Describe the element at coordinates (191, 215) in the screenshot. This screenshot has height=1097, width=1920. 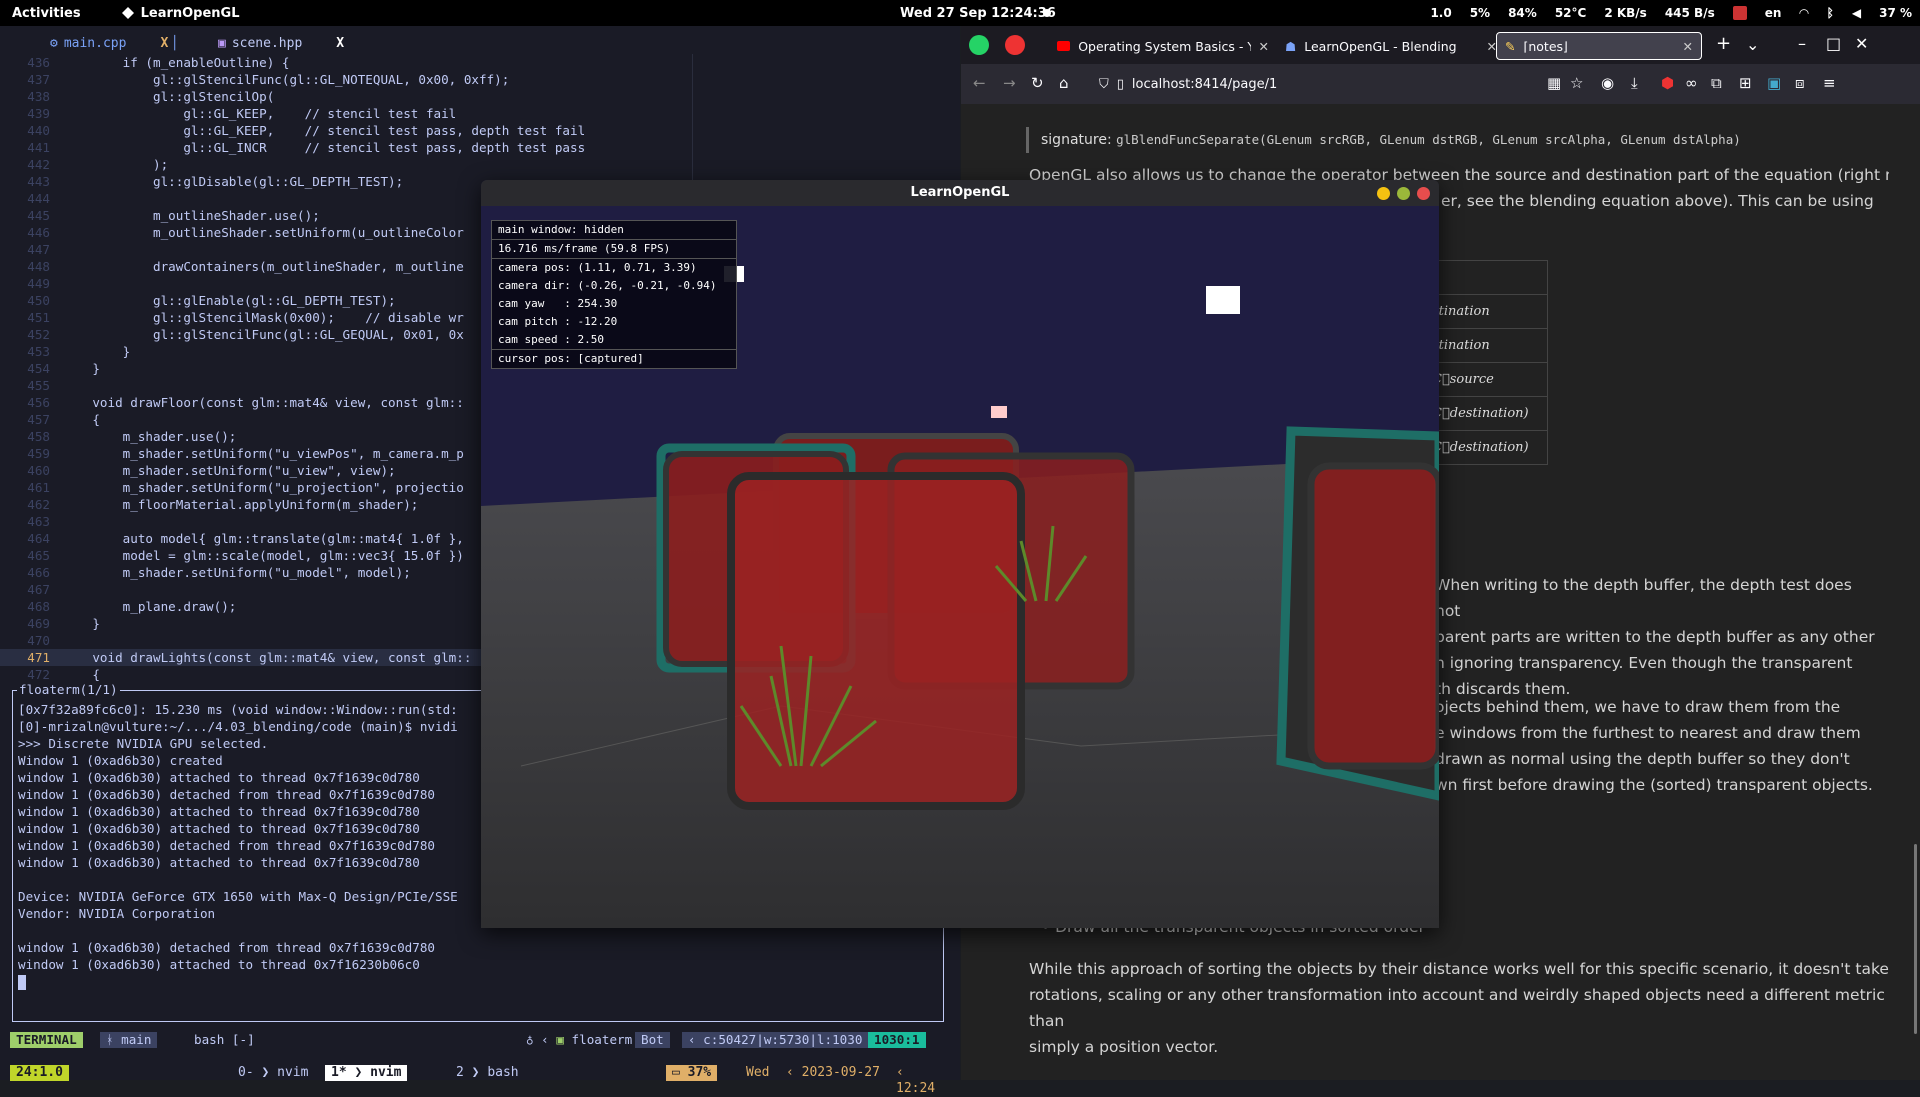
I see `line-text: m_outlineShader.use();` at that location.